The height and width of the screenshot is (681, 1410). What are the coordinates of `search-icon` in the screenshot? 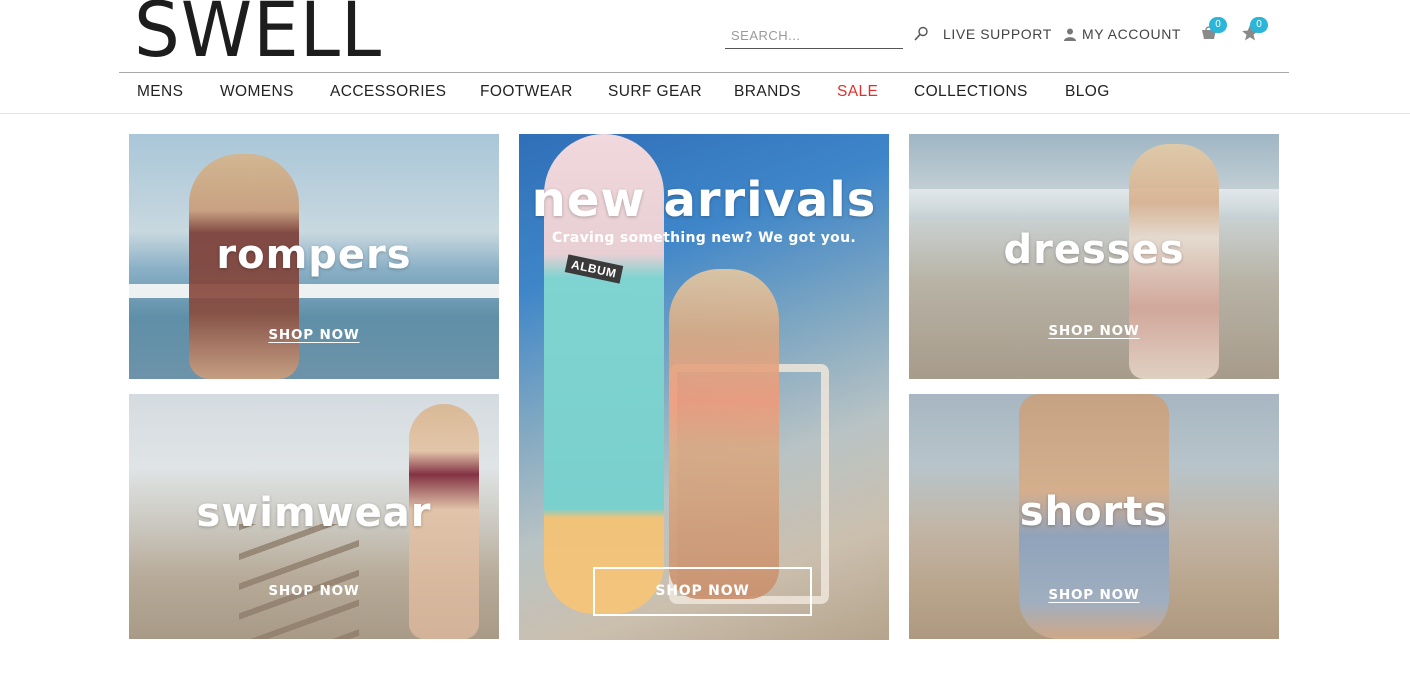 It's located at (921, 34).